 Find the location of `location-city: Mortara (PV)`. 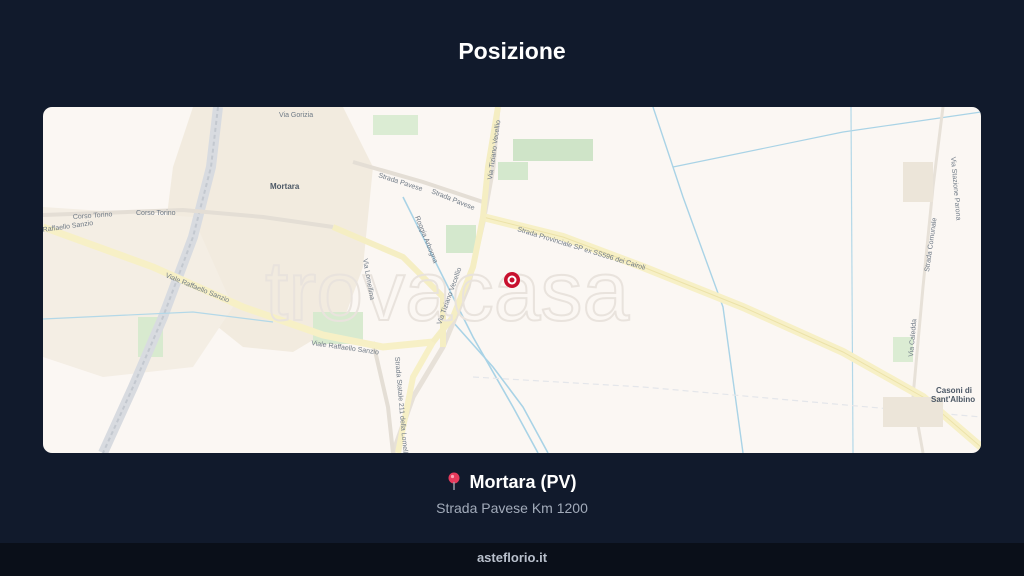

location-city: Mortara (PV) is located at coordinates (523, 482).